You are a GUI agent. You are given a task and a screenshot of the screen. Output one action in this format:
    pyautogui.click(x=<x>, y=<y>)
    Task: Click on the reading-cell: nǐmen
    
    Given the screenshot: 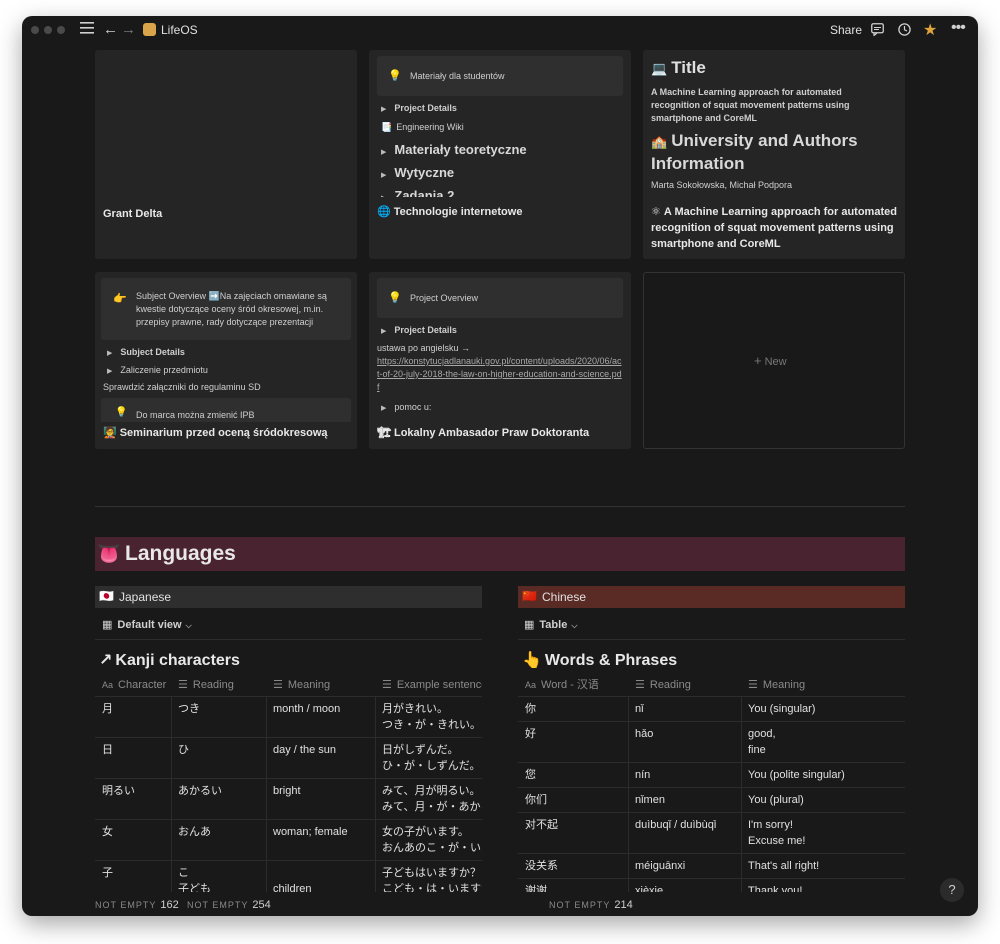 What is the action you would take?
    pyautogui.click(x=650, y=800)
    